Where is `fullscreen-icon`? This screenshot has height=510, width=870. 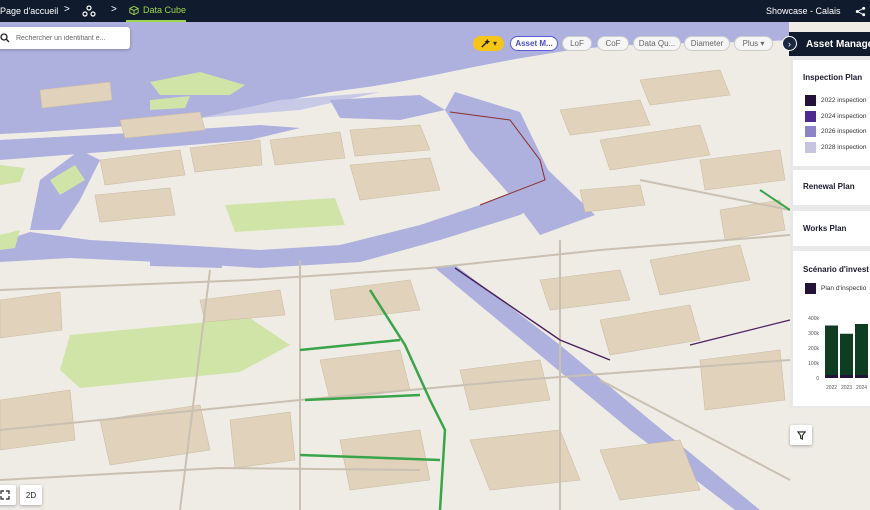 fullscreen-icon is located at coordinates (5, 495).